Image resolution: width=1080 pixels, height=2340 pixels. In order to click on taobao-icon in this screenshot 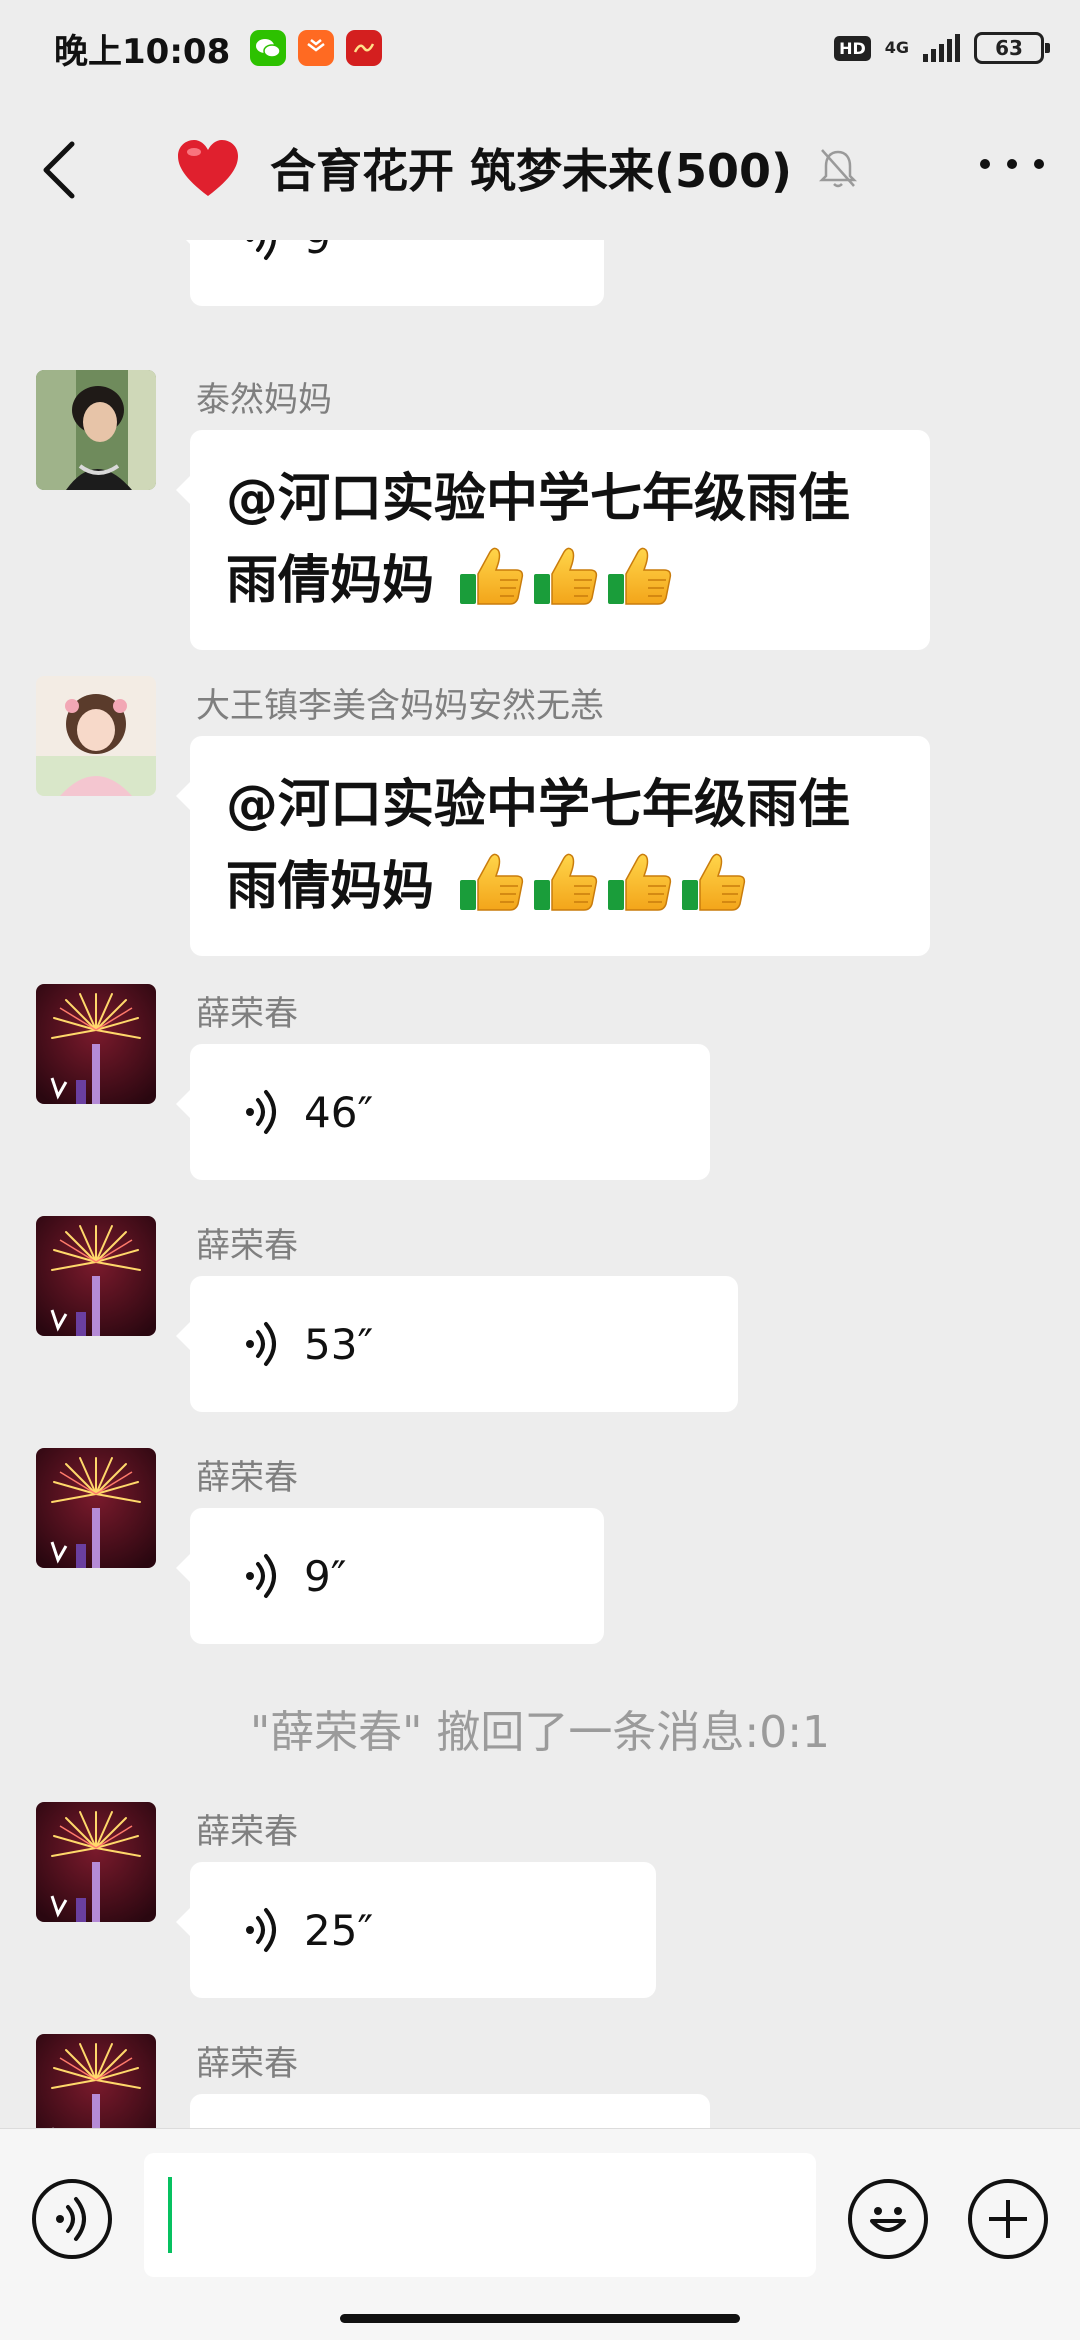, I will do `click(316, 48)`.